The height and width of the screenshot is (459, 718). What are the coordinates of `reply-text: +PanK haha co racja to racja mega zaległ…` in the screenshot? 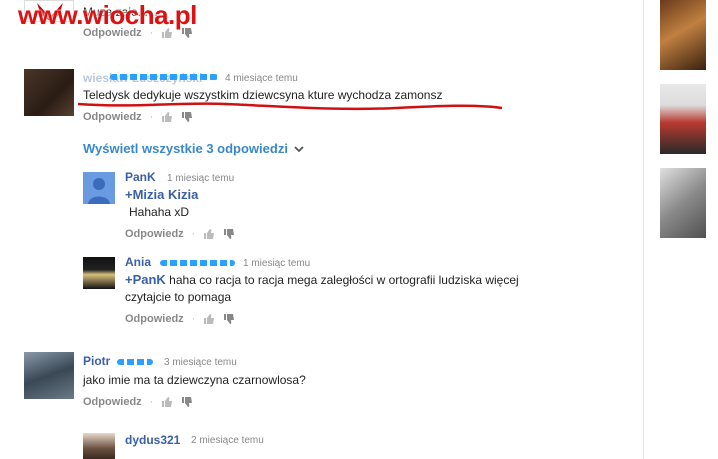 It's located at (355, 280).